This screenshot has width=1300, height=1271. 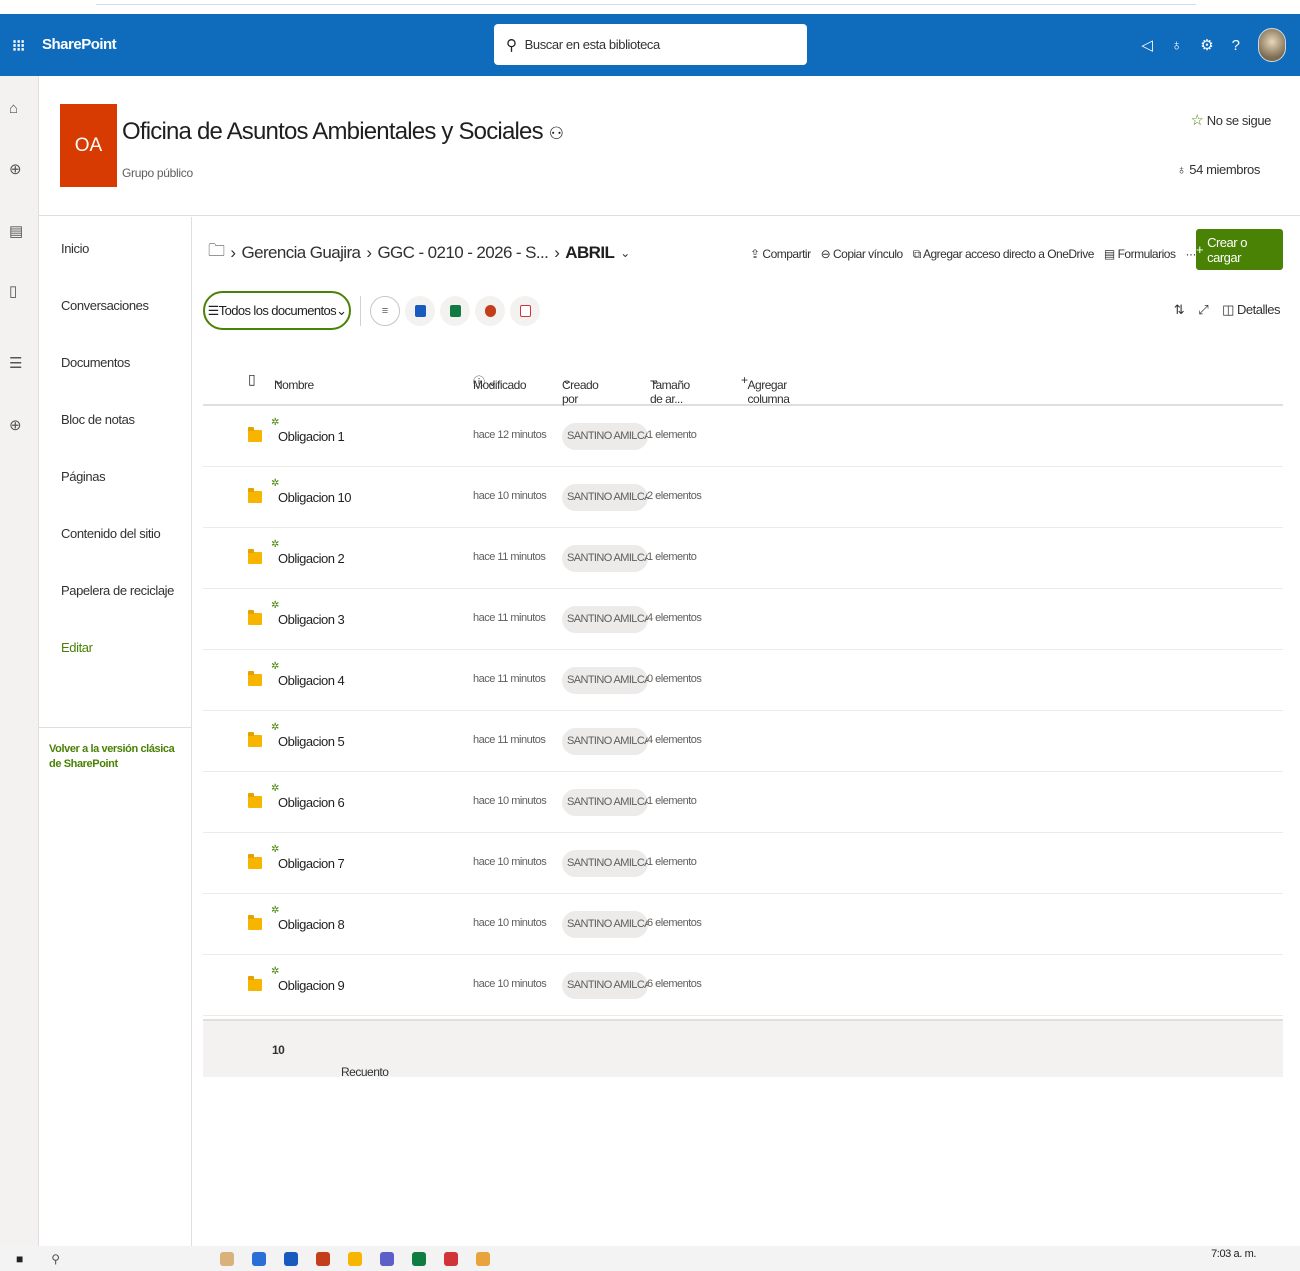 What do you see at coordinates (1179, 310) in the screenshot?
I see `sort-options-icon: ⇅` at bounding box center [1179, 310].